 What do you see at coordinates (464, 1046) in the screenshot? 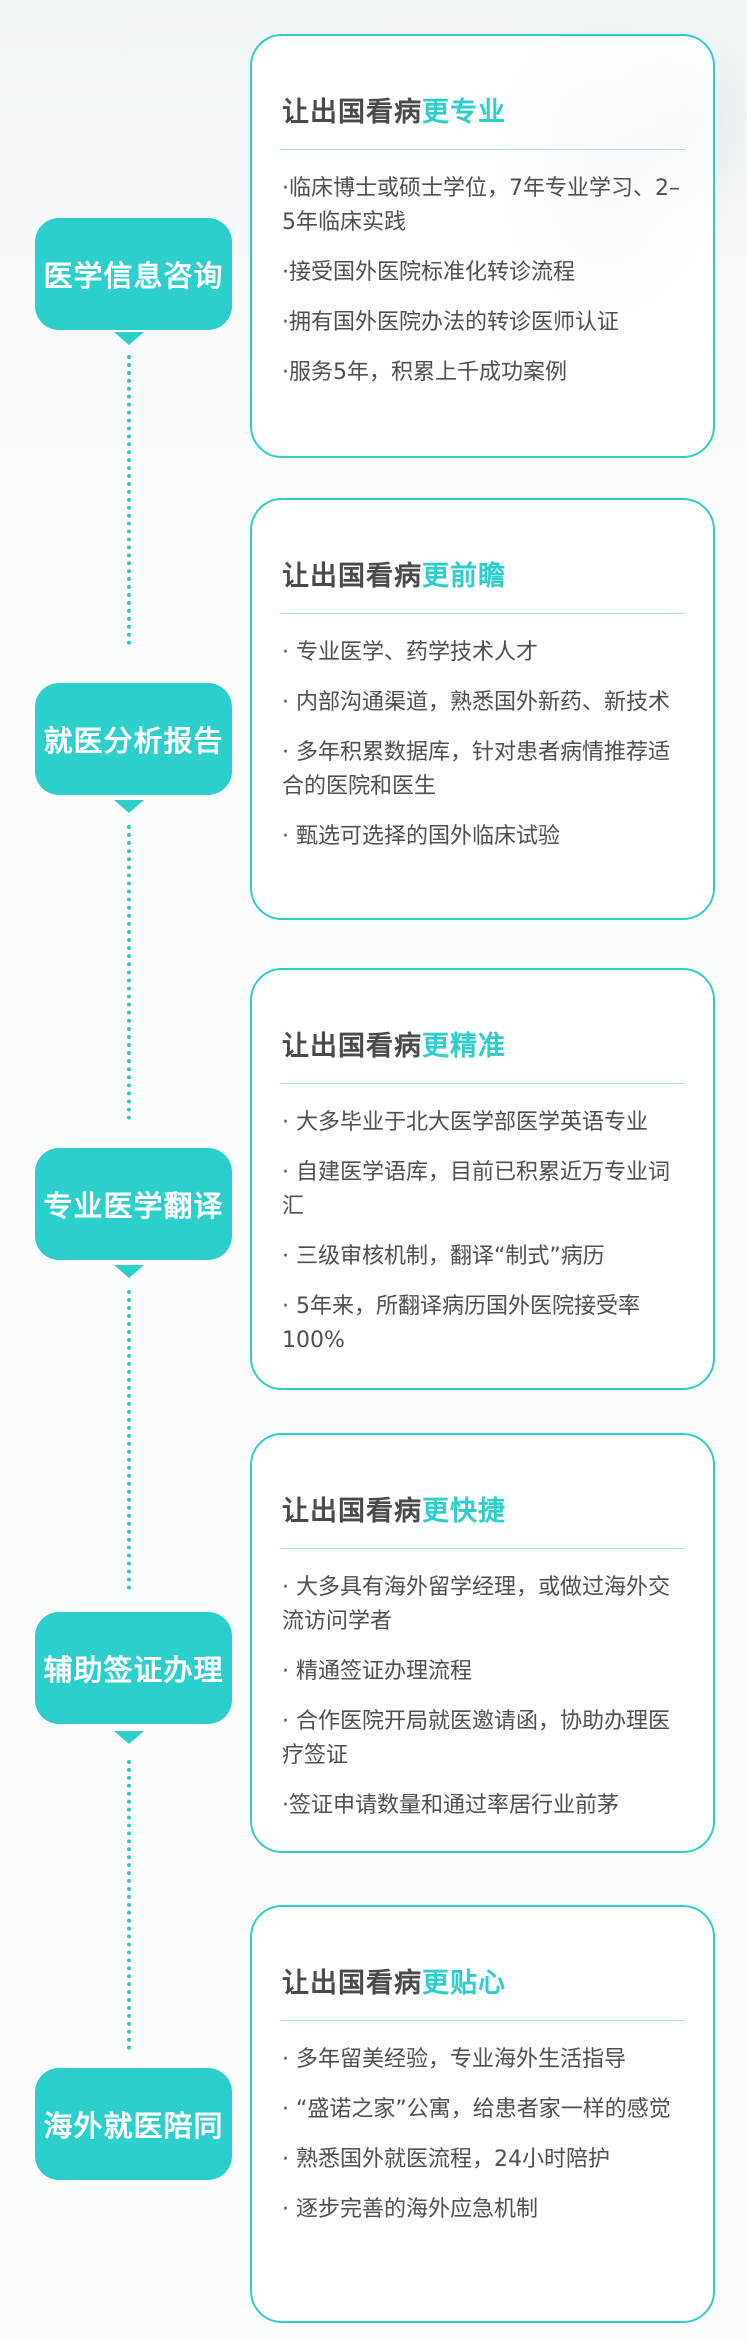
I see `card-title-highlight: 更精准` at bounding box center [464, 1046].